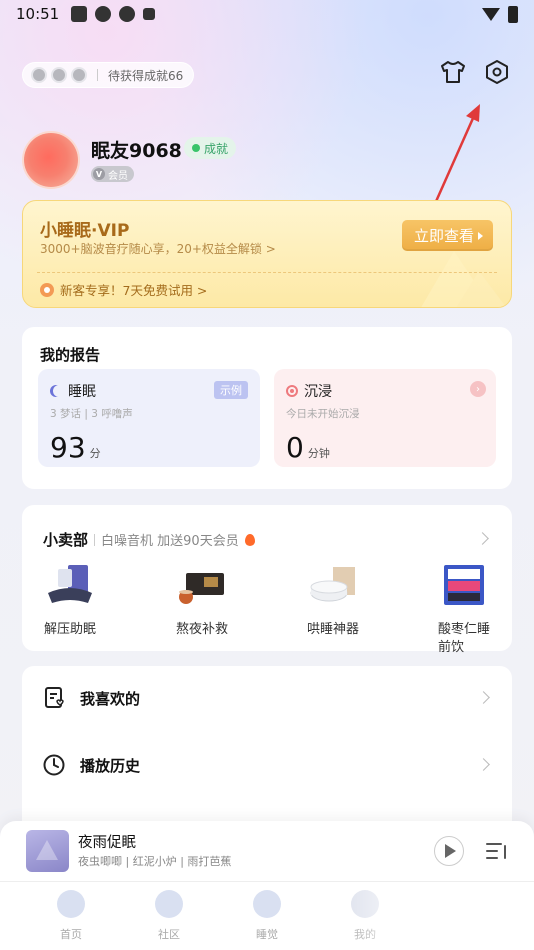  I want to click on avatar, so click(51, 160).